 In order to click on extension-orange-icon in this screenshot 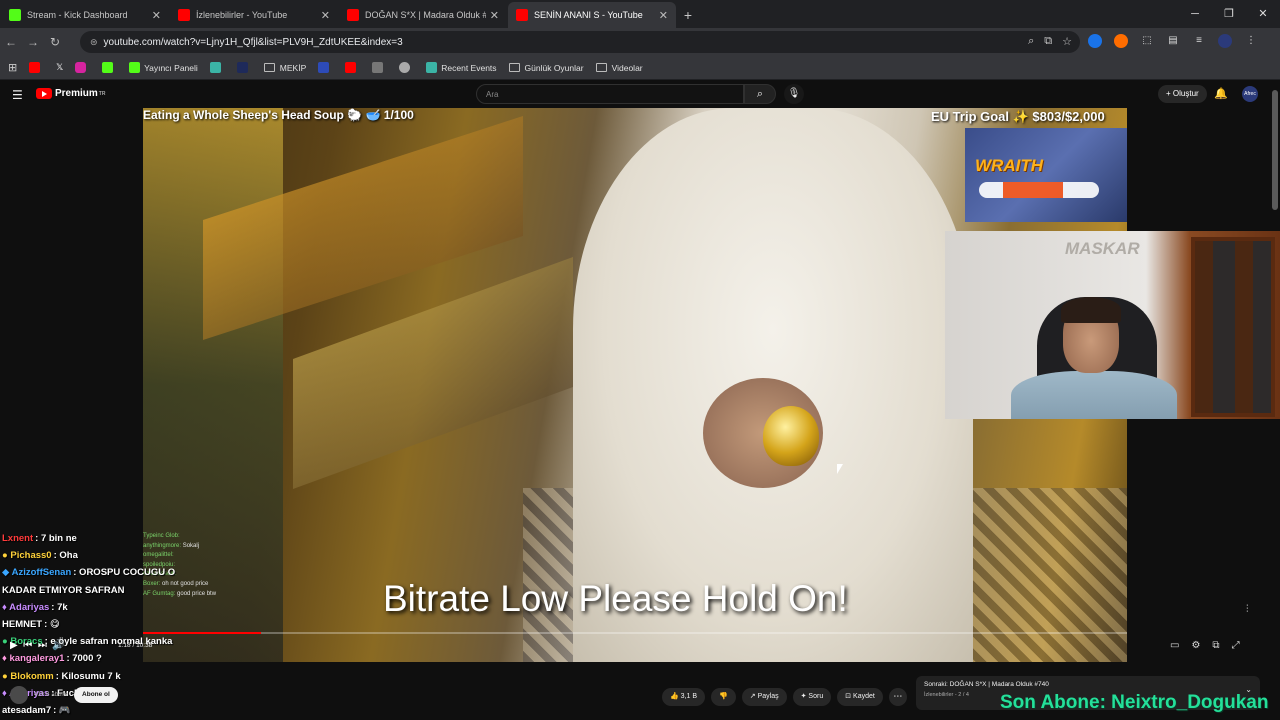, I will do `click(1121, 41)`.